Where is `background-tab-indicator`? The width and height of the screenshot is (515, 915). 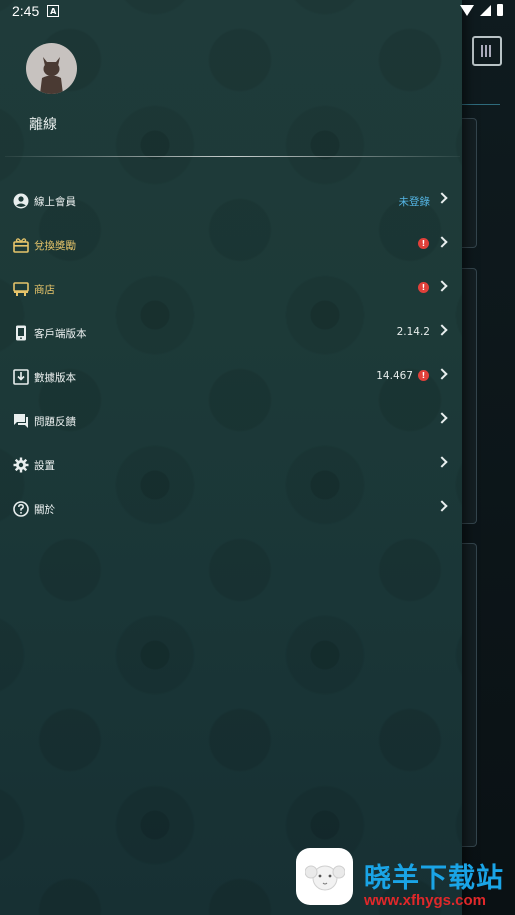 background-tab-indicator is located at coordinates (480, 104).